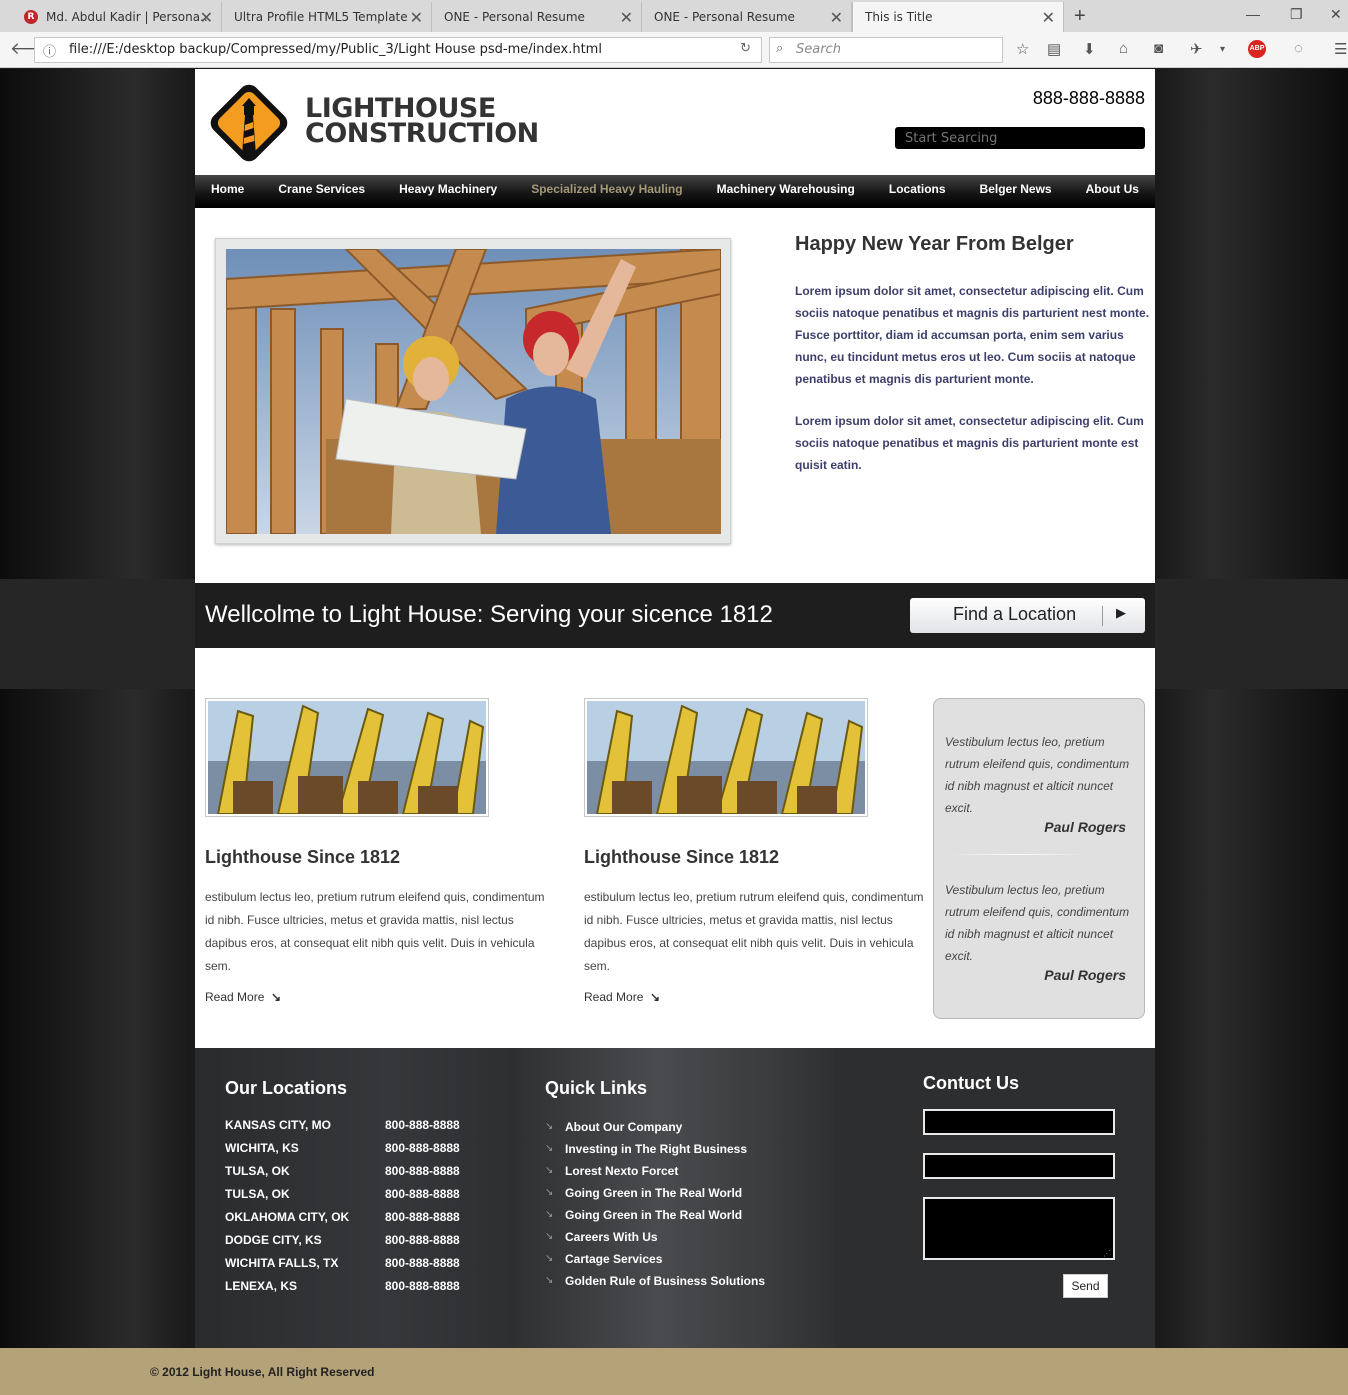 This screenshot has width=1348, height=1395. I want to click on location-city: WICHITA FALLS, TX, so click(282, 1263).